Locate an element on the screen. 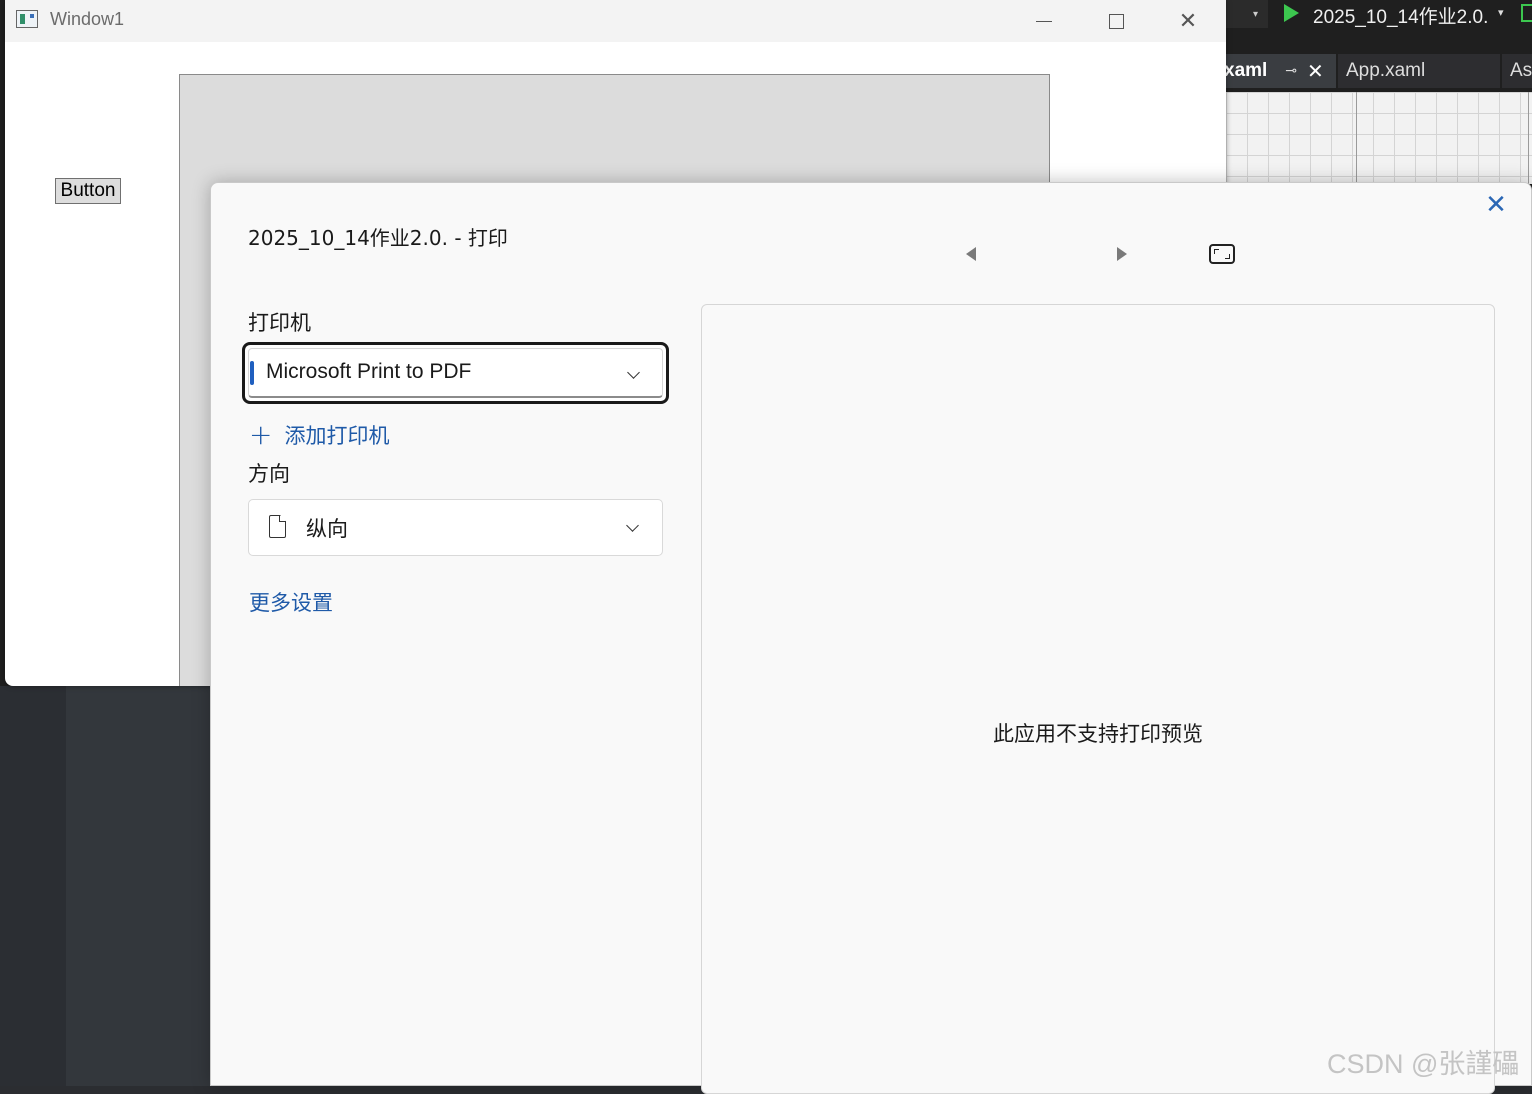 Image resolution: width=1532 pixels, height=1094 pixels. xaml-designer-grid is located at coordinates (1379, 138).